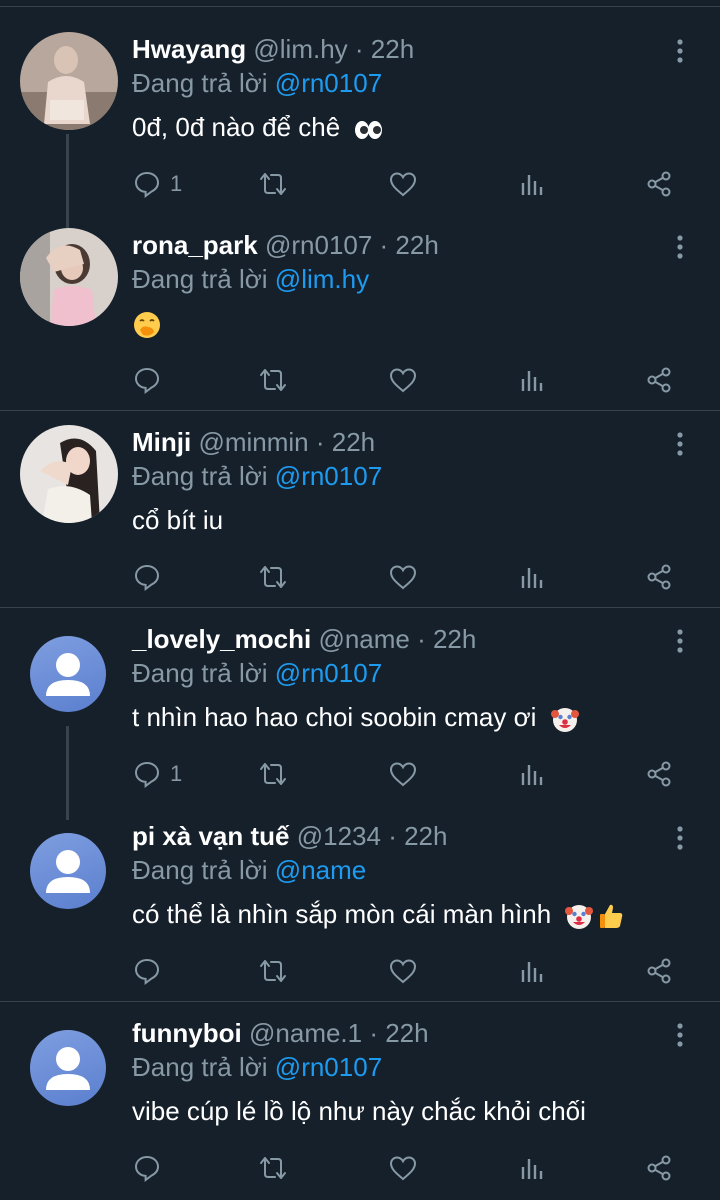 The height and width of the screenshot is (1200, 720). What do you see at coordinates (285, 245) in the screenshot?
I see `tweet-header: rona_park @rn0107 · 22h` at bounding box center [285, 245].